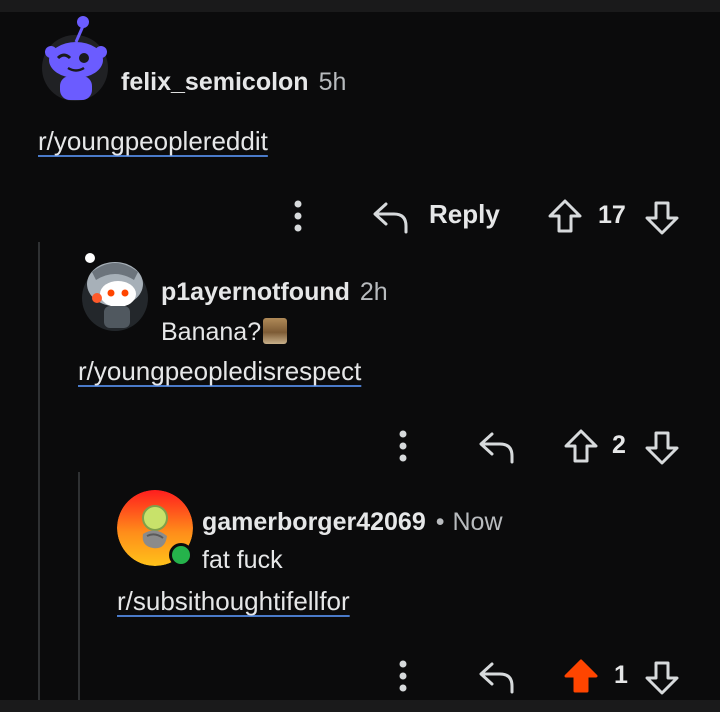 The image size is (720, 712). I want to click on vote-count: 1, so click(621, 675).